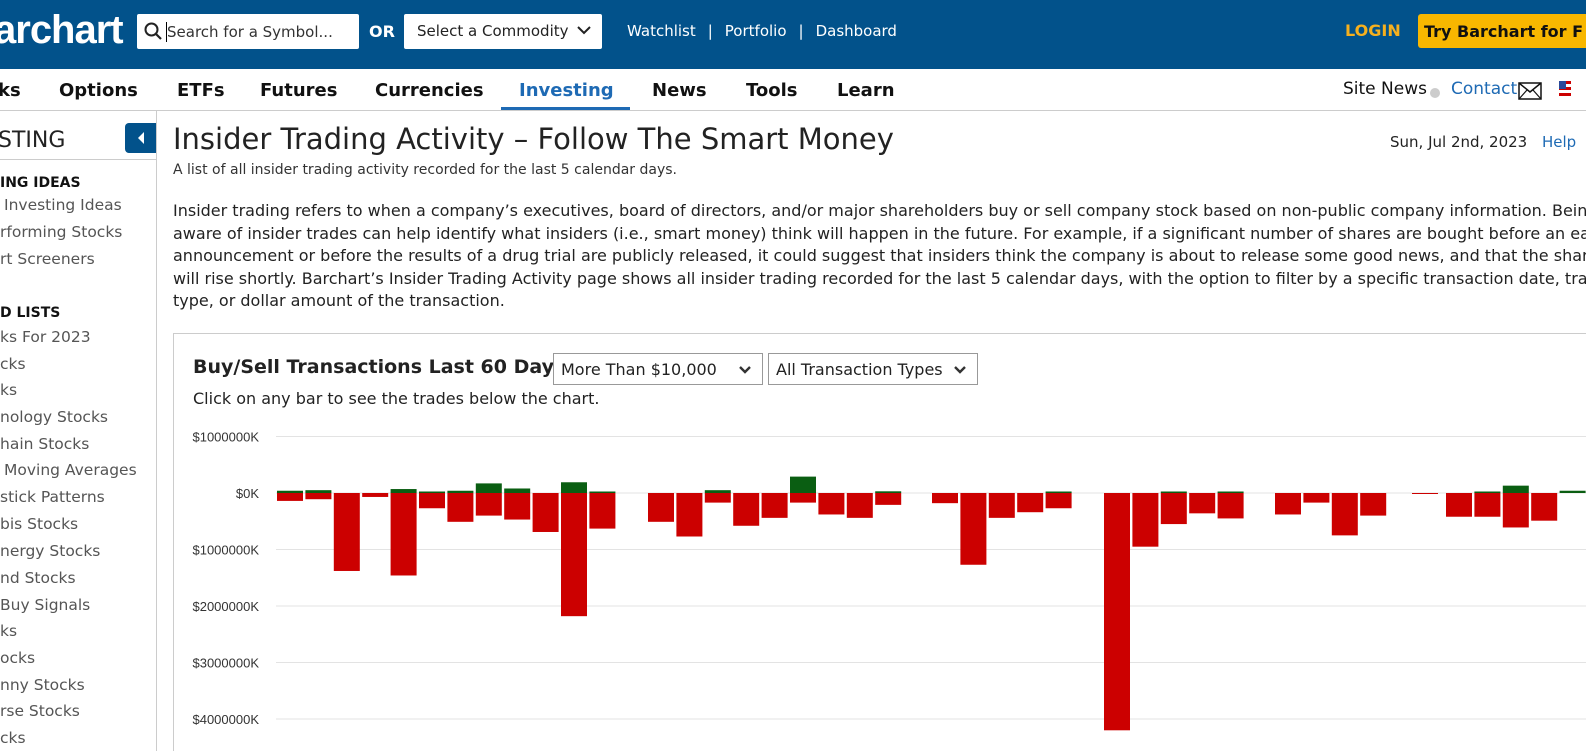  Describe the element at coordinates (429, 90) in the screenshot. I see `nav-currencies: Currencies` at that location.